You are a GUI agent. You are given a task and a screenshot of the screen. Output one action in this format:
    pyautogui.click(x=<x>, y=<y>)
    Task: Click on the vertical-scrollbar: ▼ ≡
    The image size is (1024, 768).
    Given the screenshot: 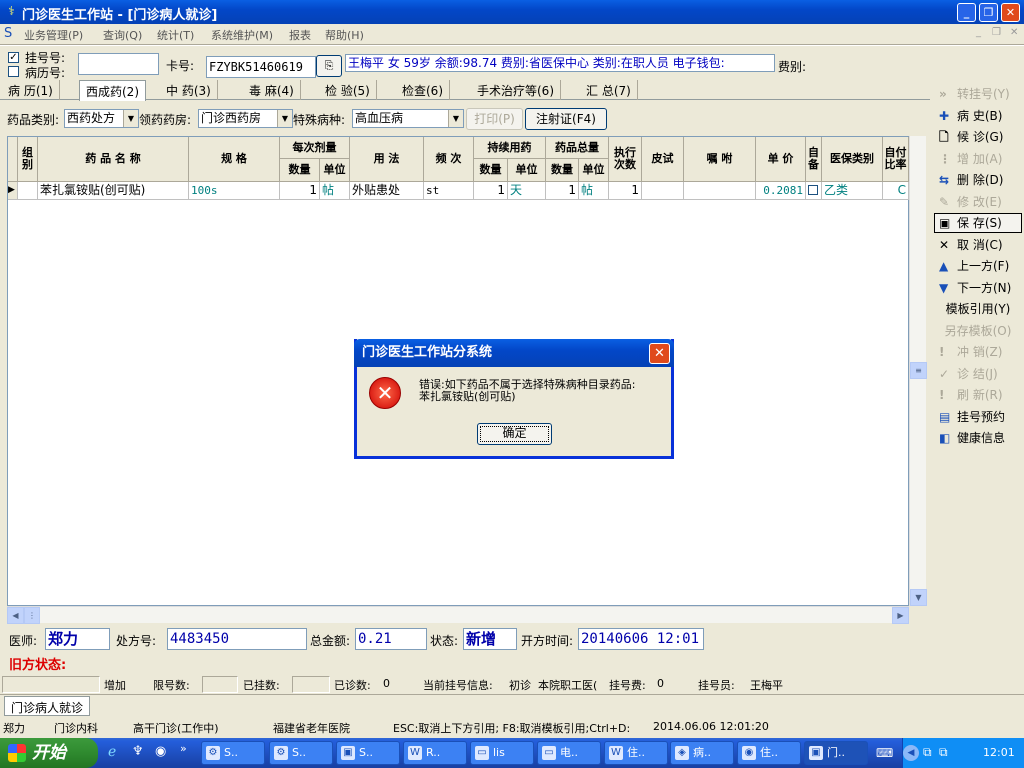 What is the action you would take?
    pyautogui.click(x=918, y=371)
    